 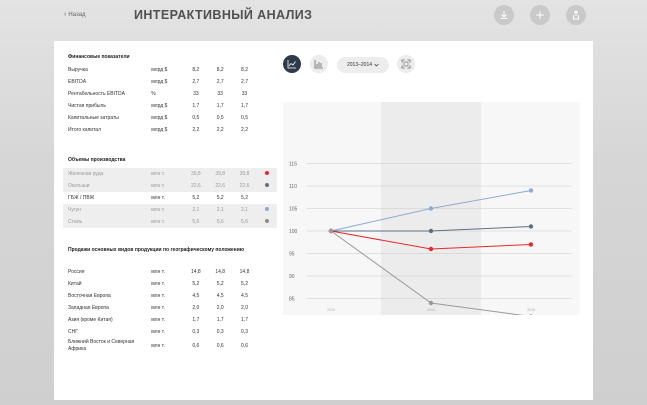 What do you see at coordinates (75, 14) in the screenshot?
I see `back-link: ‹ Назад` at bounding box center [75, 14].